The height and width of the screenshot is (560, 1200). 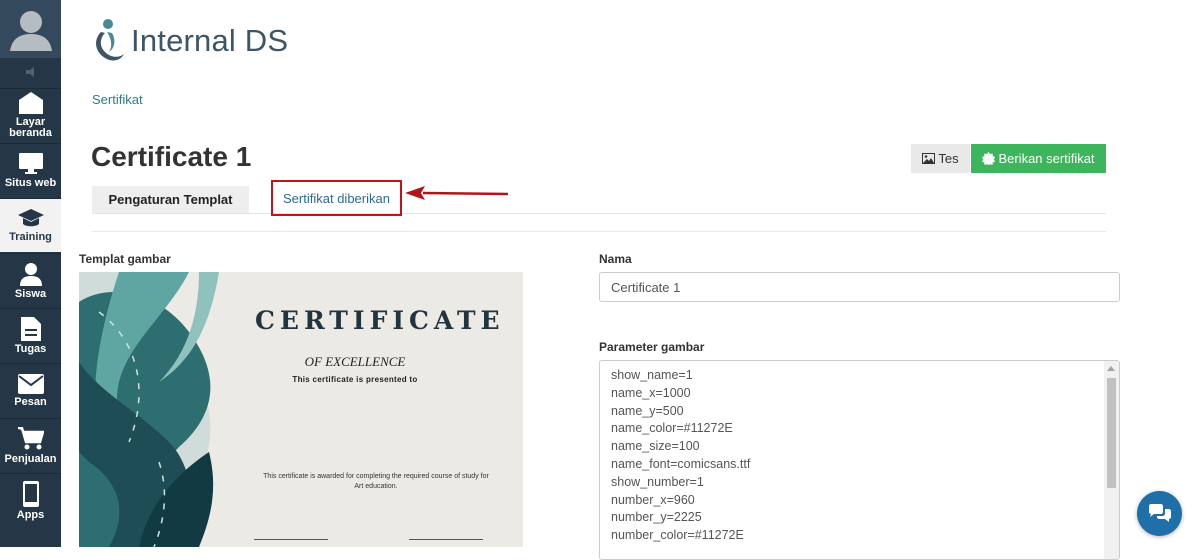 I want to click on sidebar-item-penjualan: Penjualan, so click(x=30, y=445).